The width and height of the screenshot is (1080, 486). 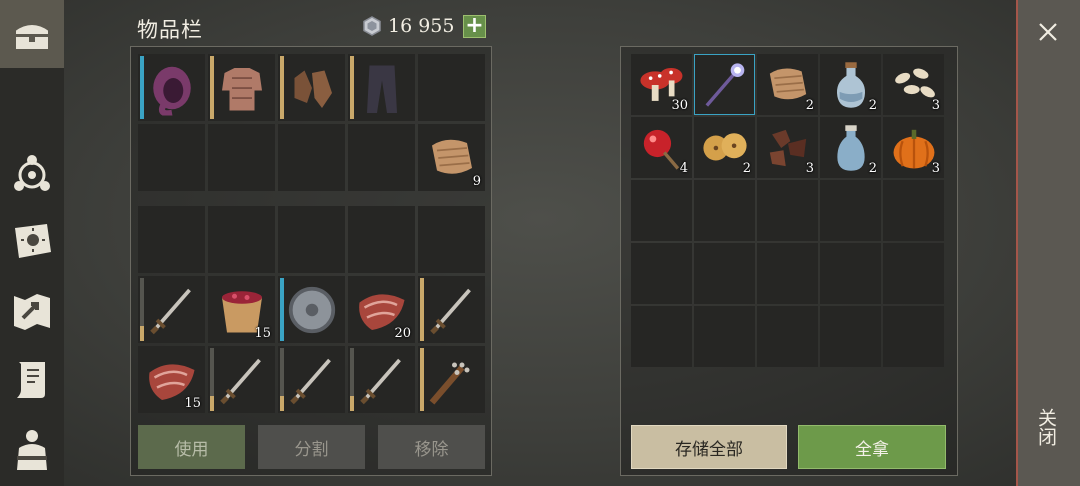 What do you see at coordinates (1047, 427) in the screenshot?
I see `close-label: 关闭` at bounding box center [1047, 427].